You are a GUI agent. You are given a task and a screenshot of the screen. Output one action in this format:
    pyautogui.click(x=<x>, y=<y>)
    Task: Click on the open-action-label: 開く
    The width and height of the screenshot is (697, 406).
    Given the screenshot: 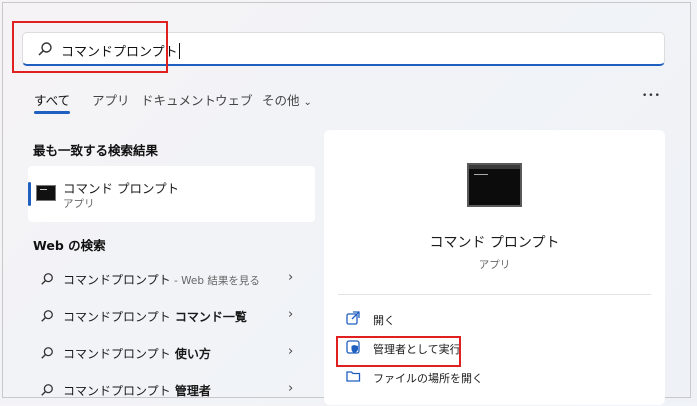 What is the action you would take?
    pyautogui.click(x=384, y=320)
    